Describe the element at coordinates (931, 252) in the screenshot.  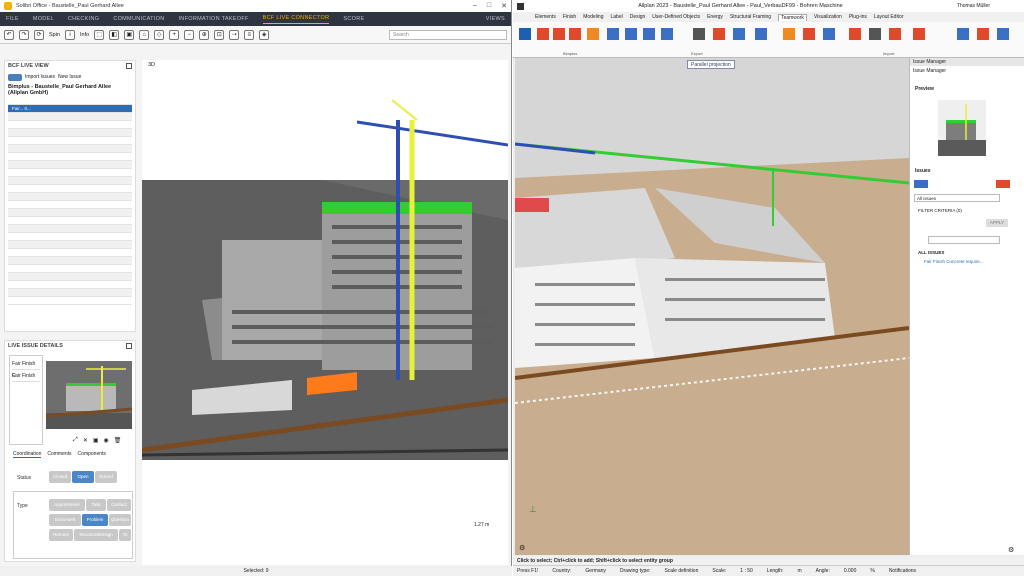
I see `all-issues-heading: ALL ISSUES` at that location.